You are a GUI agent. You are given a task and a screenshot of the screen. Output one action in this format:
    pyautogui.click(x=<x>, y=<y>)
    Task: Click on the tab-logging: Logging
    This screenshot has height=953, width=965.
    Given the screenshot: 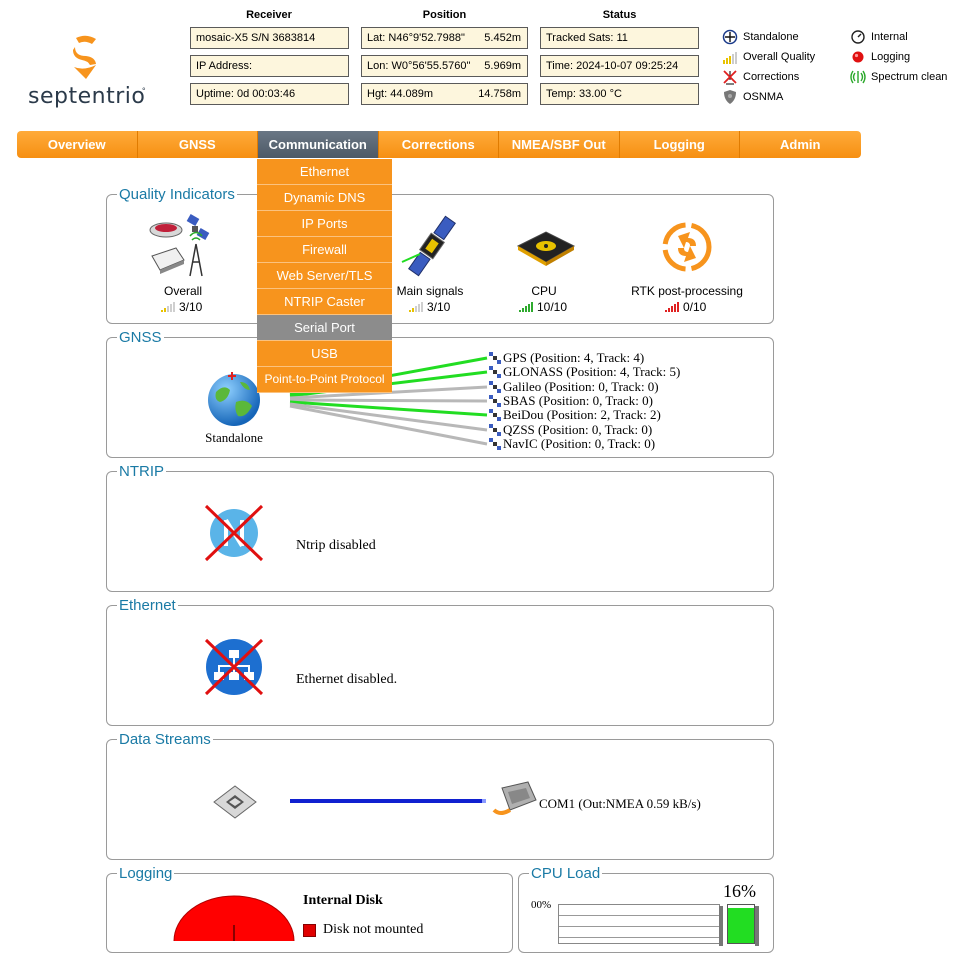 What is the action you would take?
    pyautogui.click(x=679, y=144)
    